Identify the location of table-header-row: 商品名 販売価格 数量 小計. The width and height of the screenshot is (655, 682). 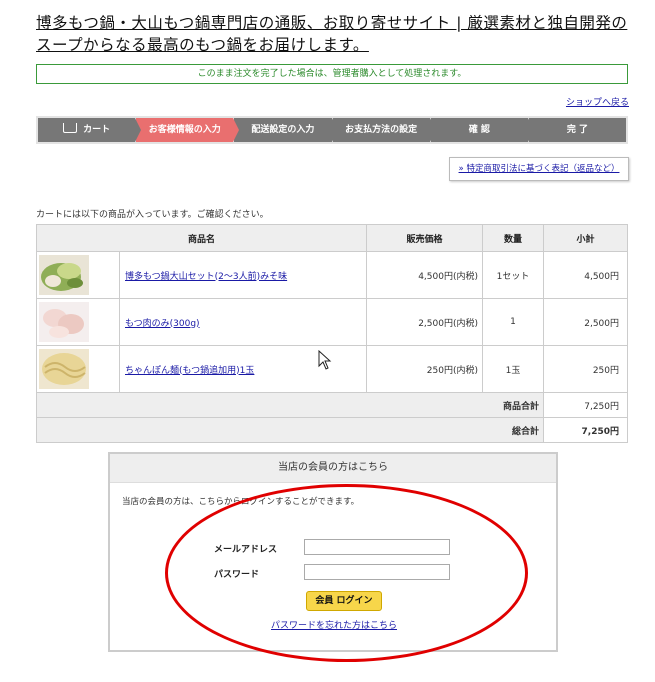
(332, 238).